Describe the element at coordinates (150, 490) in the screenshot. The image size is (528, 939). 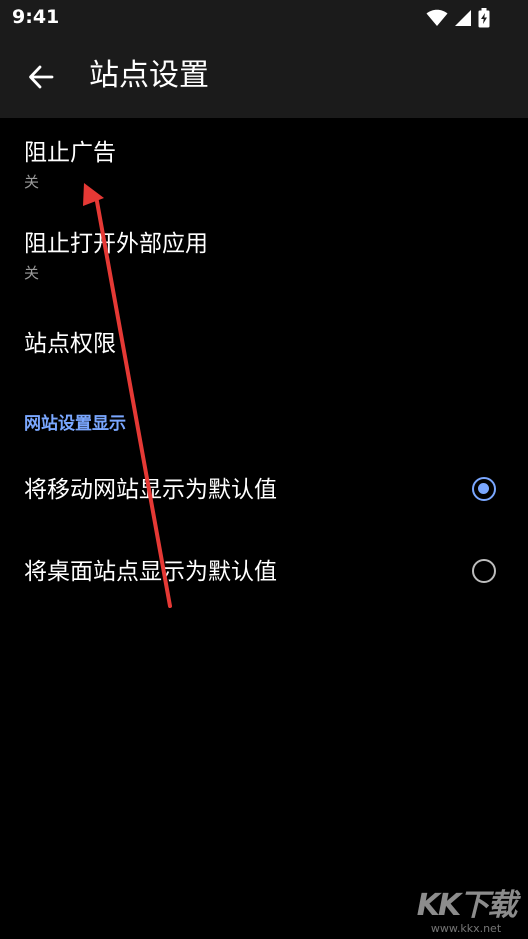
I see `radio-label: 将移动网站显示为默认值` at that location.